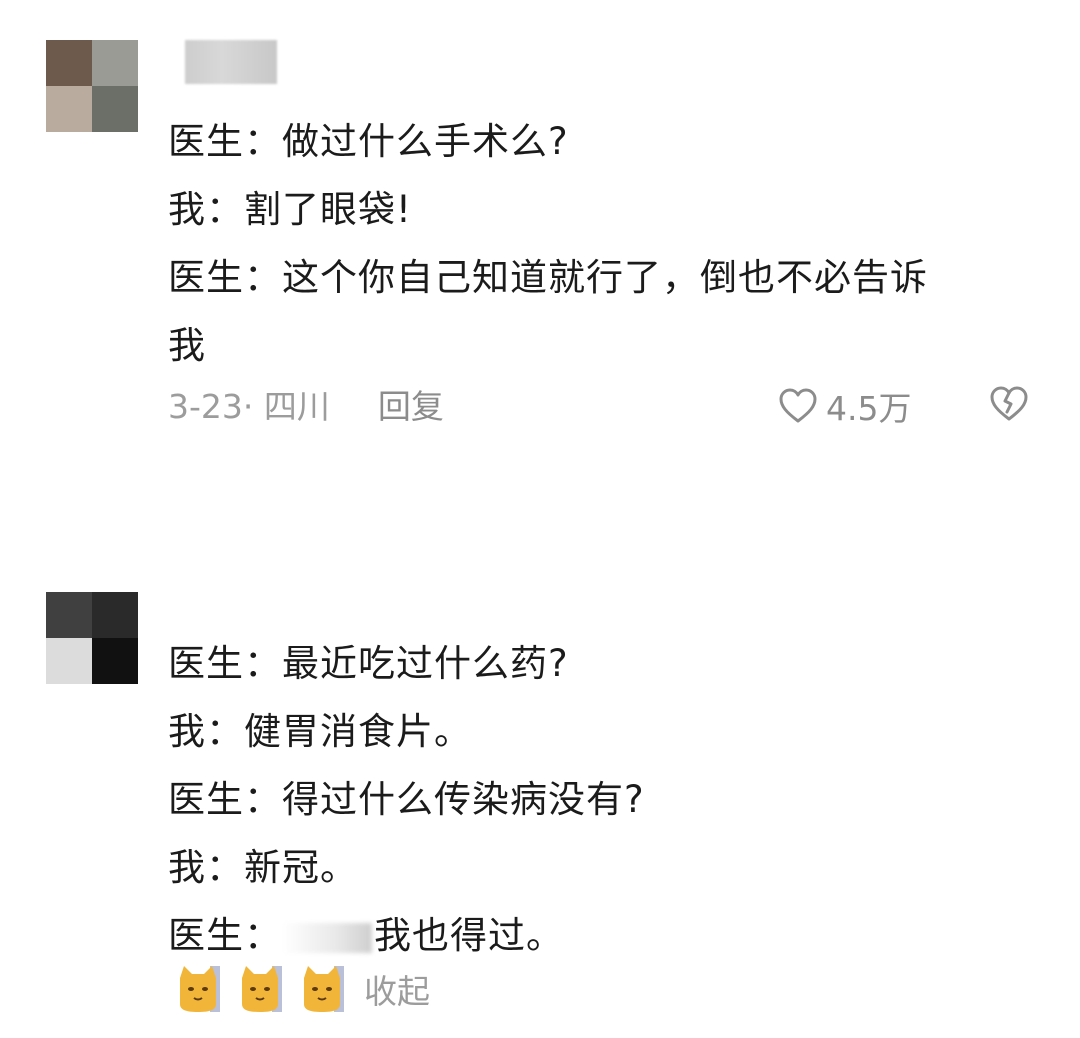  Describe the element at coordinates (249, 406) in the screenshot. I see `comment-date-location: 3-23· 四川` at that location.